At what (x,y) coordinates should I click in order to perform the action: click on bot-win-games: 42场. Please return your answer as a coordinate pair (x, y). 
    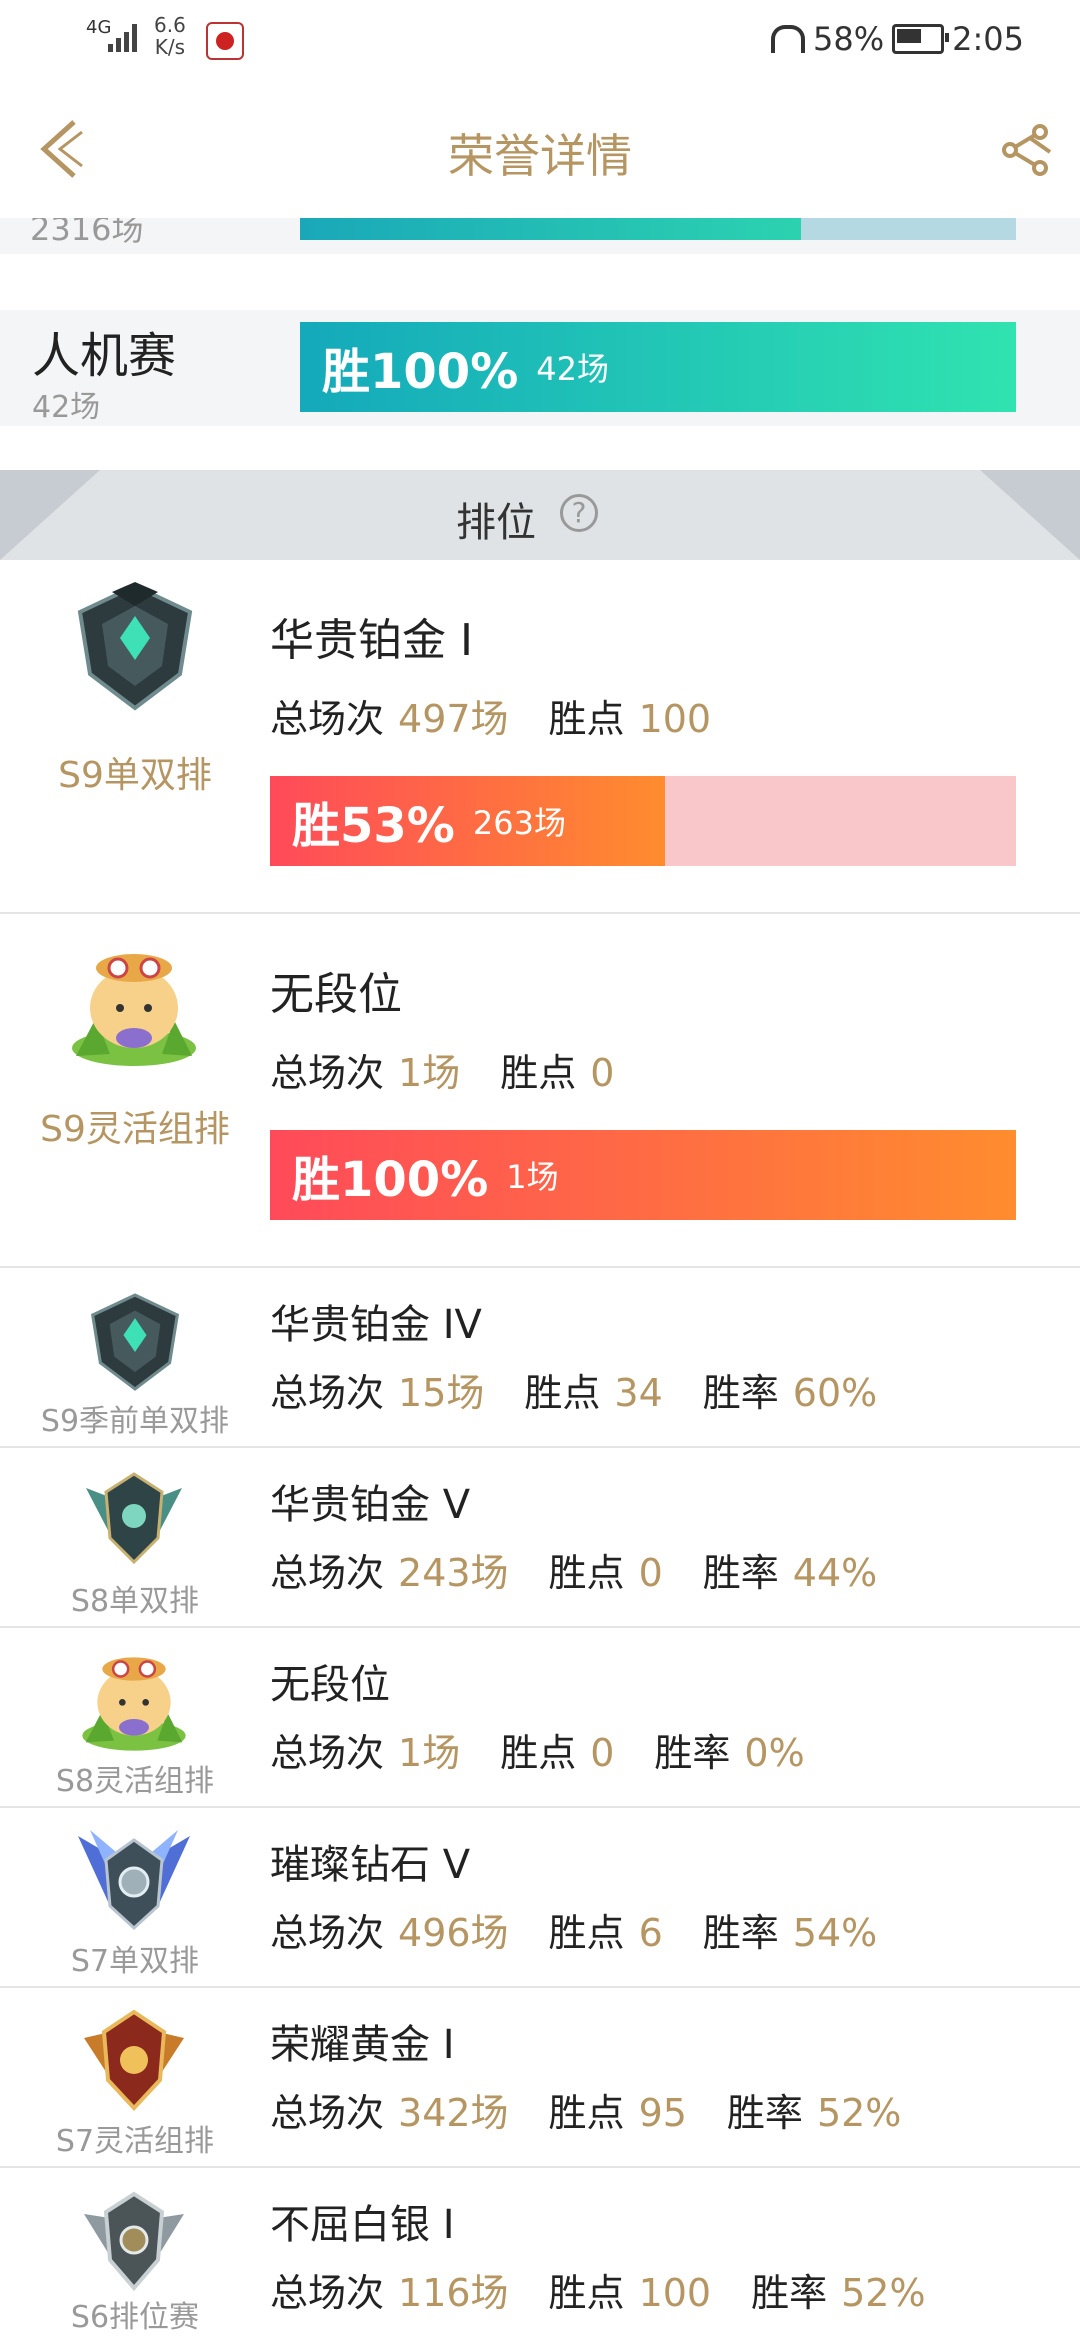
    Looking at the image, I should click on (573, 369).